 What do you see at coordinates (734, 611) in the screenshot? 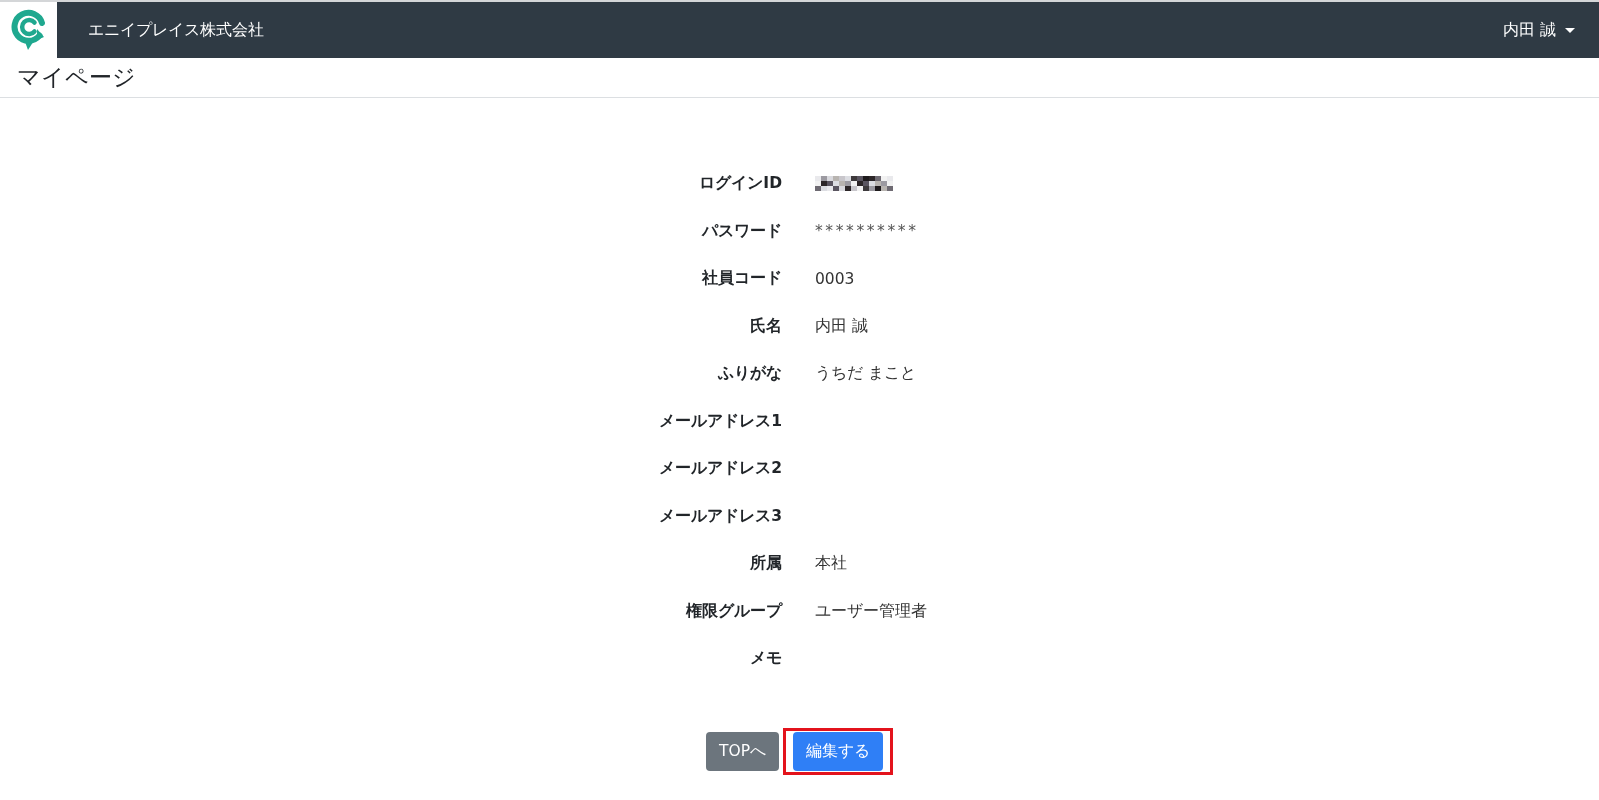
I see `field-label: 権限グループ` at bounding box center [734, 611].